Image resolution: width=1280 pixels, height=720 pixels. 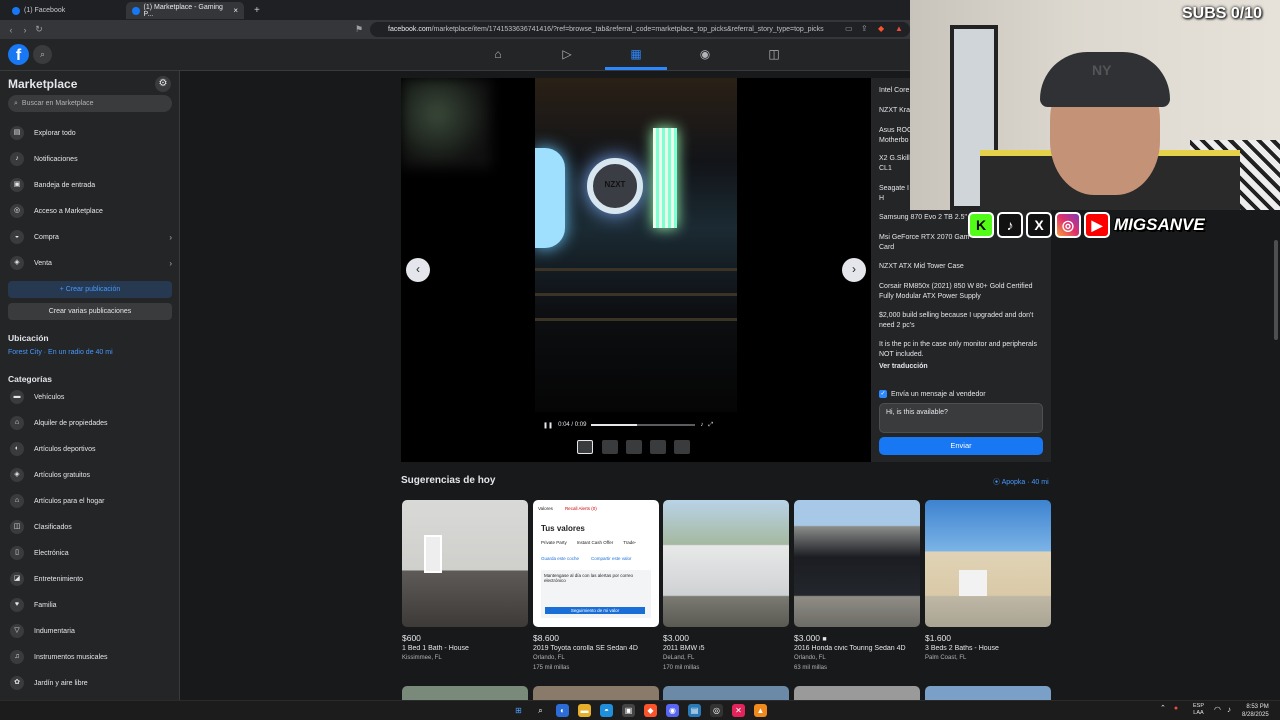 What do you see at coordinates (11, 30) in the screenshot?
I see `back-icon: ‹` at bounding box center [11, 30].